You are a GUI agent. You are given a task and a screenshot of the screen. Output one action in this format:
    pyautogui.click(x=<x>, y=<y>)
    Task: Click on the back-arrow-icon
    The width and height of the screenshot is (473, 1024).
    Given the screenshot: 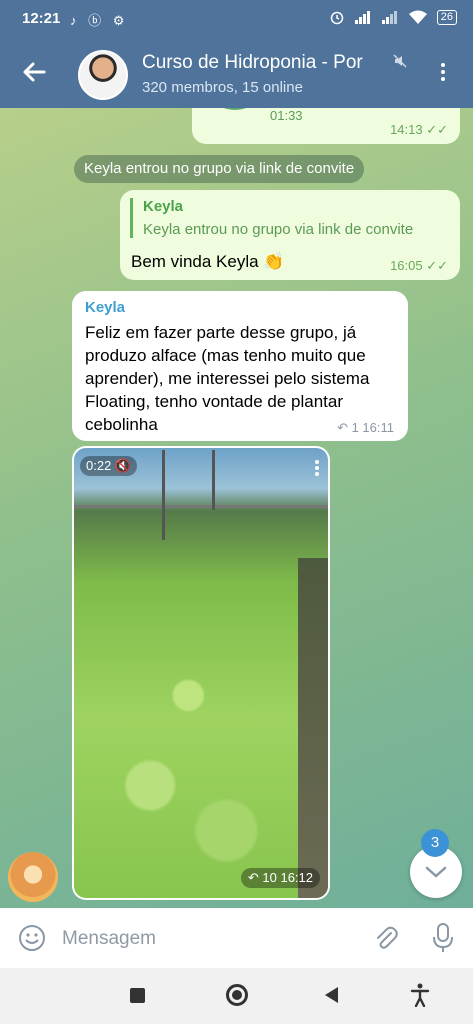 What is the action you would take?
    pyautogui.click(x=34, y=72)
    